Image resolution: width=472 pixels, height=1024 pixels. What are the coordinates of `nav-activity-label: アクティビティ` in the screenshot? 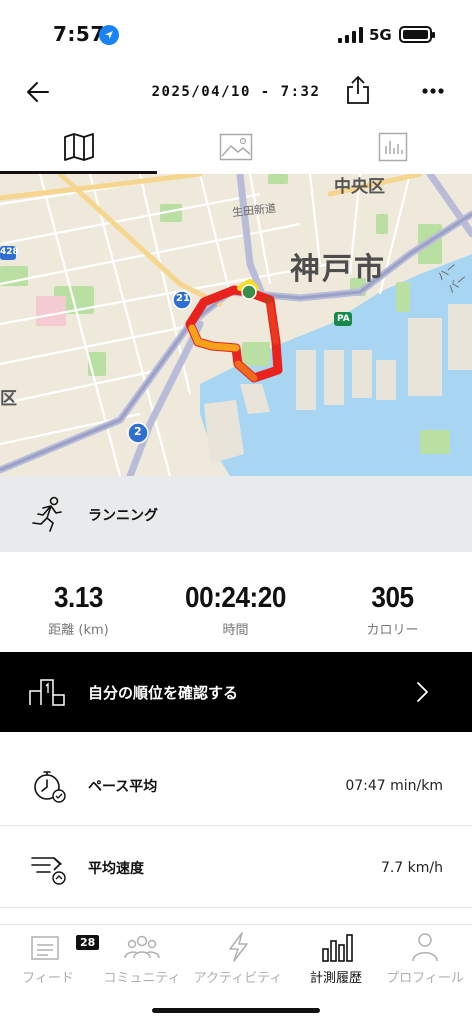 It's located at (238, 978).